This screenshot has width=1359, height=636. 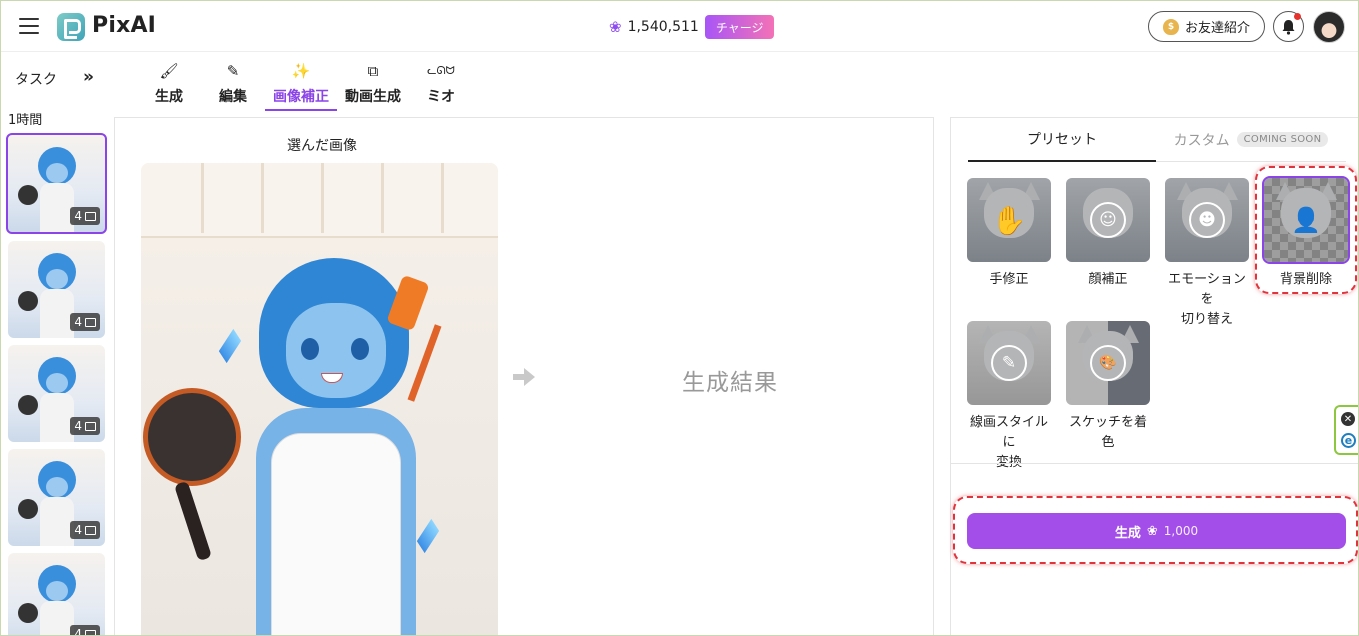 I want to click on preset-lineart-style: ✎ 線画スタイルに 変換, so click(x=1009, y=397).